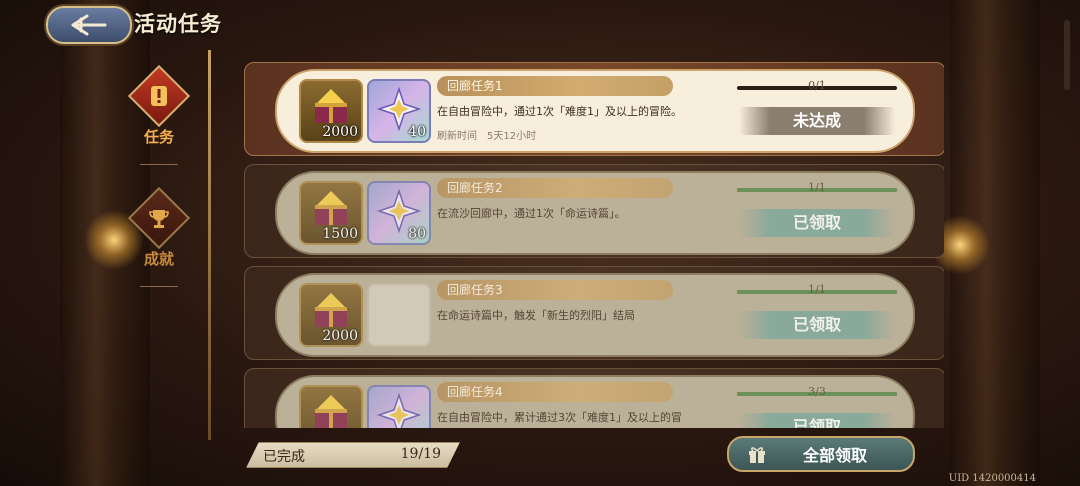 Image resolution: width=1080 pixels, height=486 pixels. What do you see at coordinates (284, 457) in the screenshot?
I see `completed-label: 已完成` at bounding box center [284, 457].